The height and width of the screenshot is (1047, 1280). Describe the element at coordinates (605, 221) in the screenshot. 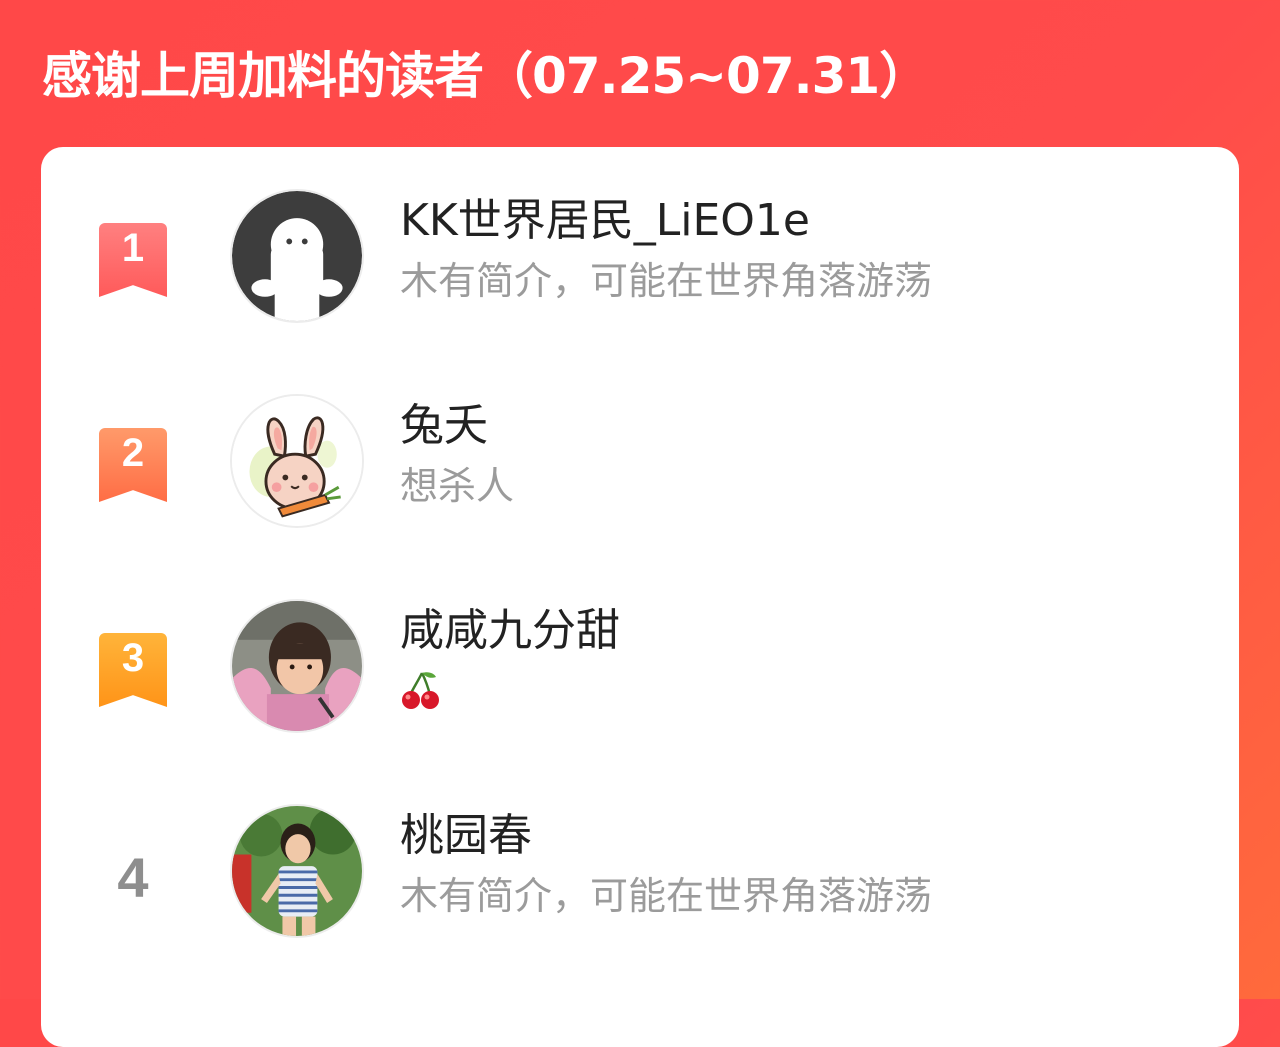

I see `reader-name: KK世界居民_LiEO1e` at that location.